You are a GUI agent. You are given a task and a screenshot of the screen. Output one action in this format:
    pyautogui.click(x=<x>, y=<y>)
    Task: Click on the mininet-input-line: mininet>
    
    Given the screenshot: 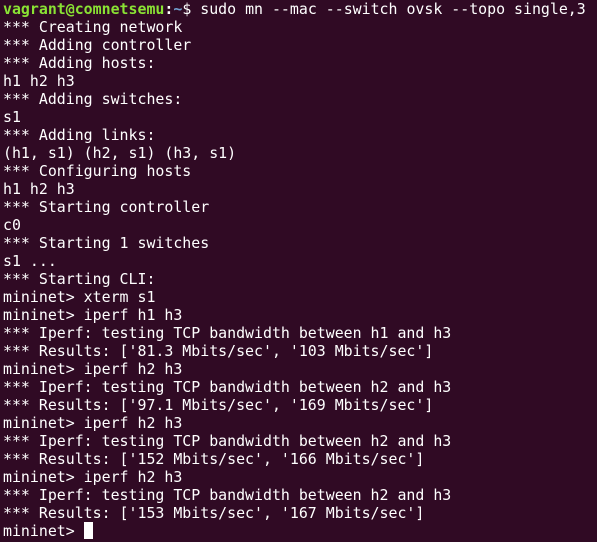 What is the action you would take?
    pyautogui.click(x=300, y=531)
    